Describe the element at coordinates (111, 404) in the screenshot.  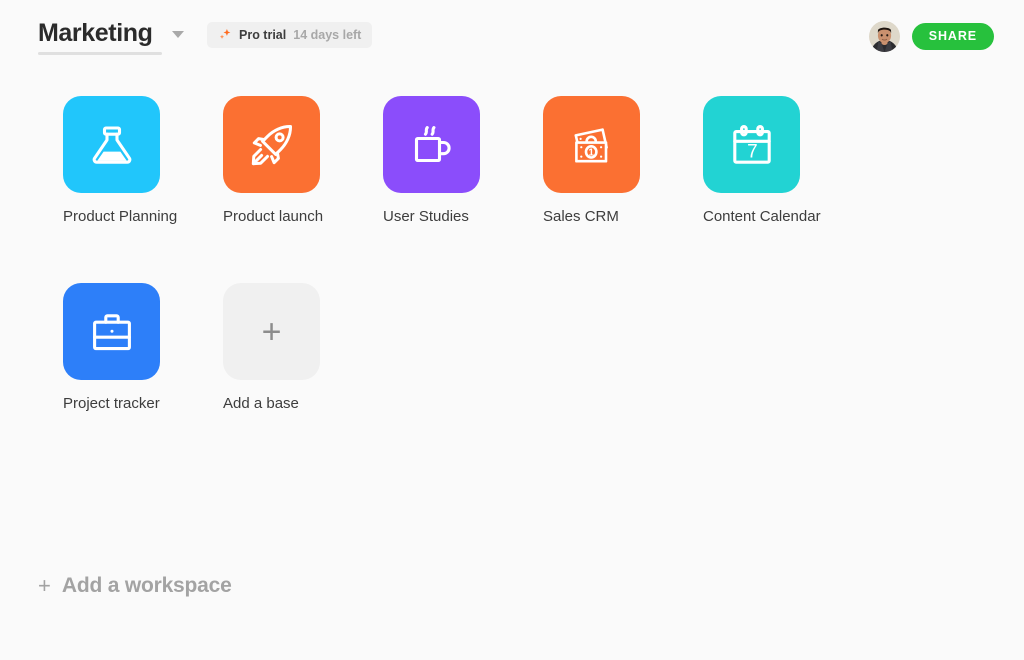
I see `base-label: Project tracker` at that location.